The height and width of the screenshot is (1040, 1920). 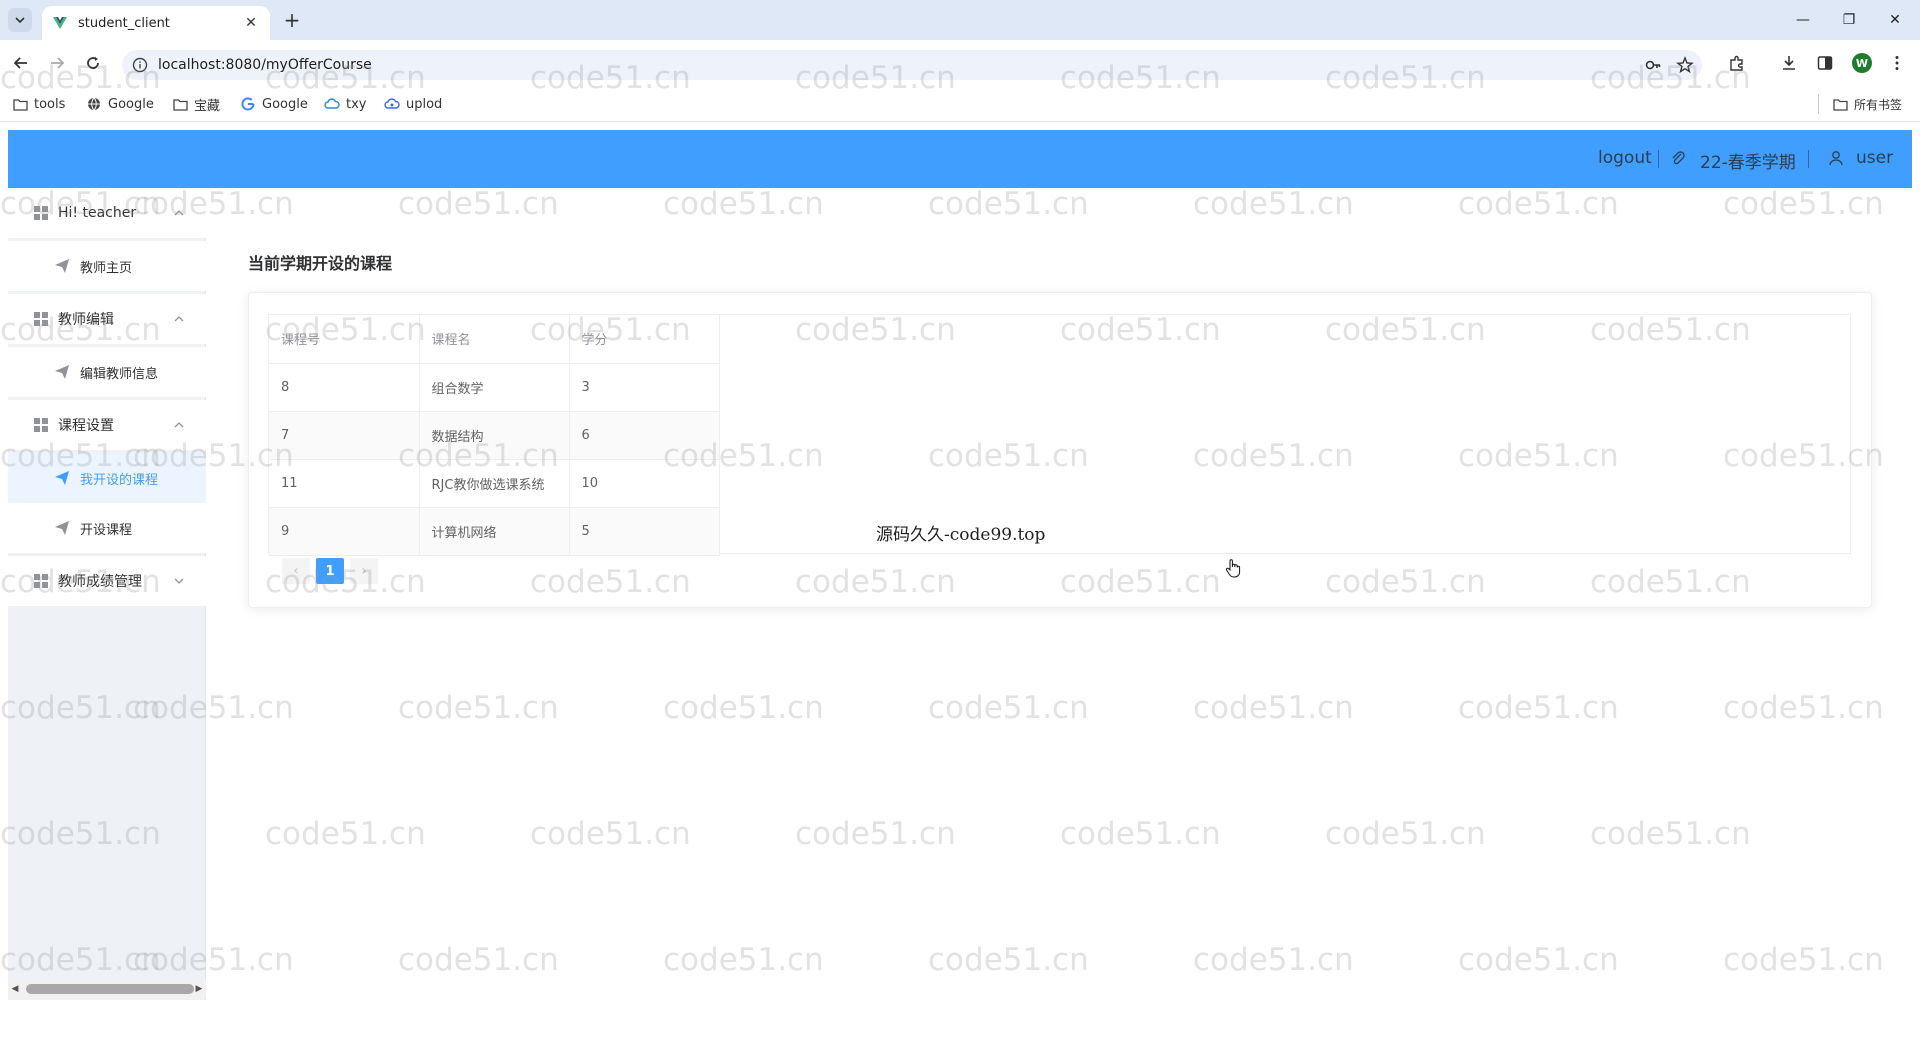 I want to click on menu-group-home: Hi! teacher, so click(x=107, y=213).